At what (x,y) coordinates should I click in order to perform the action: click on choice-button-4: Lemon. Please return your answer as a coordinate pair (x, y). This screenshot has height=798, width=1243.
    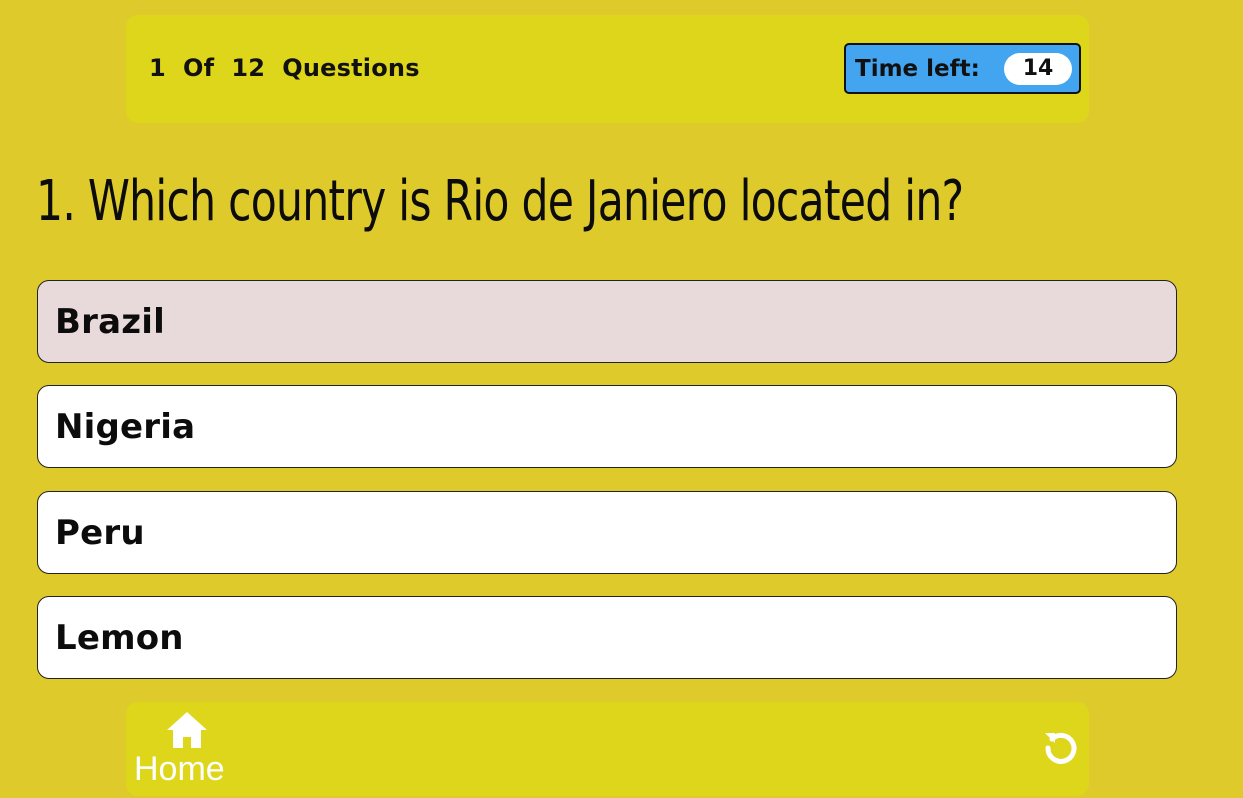
    Looking at the image, I should click on (607, 637).